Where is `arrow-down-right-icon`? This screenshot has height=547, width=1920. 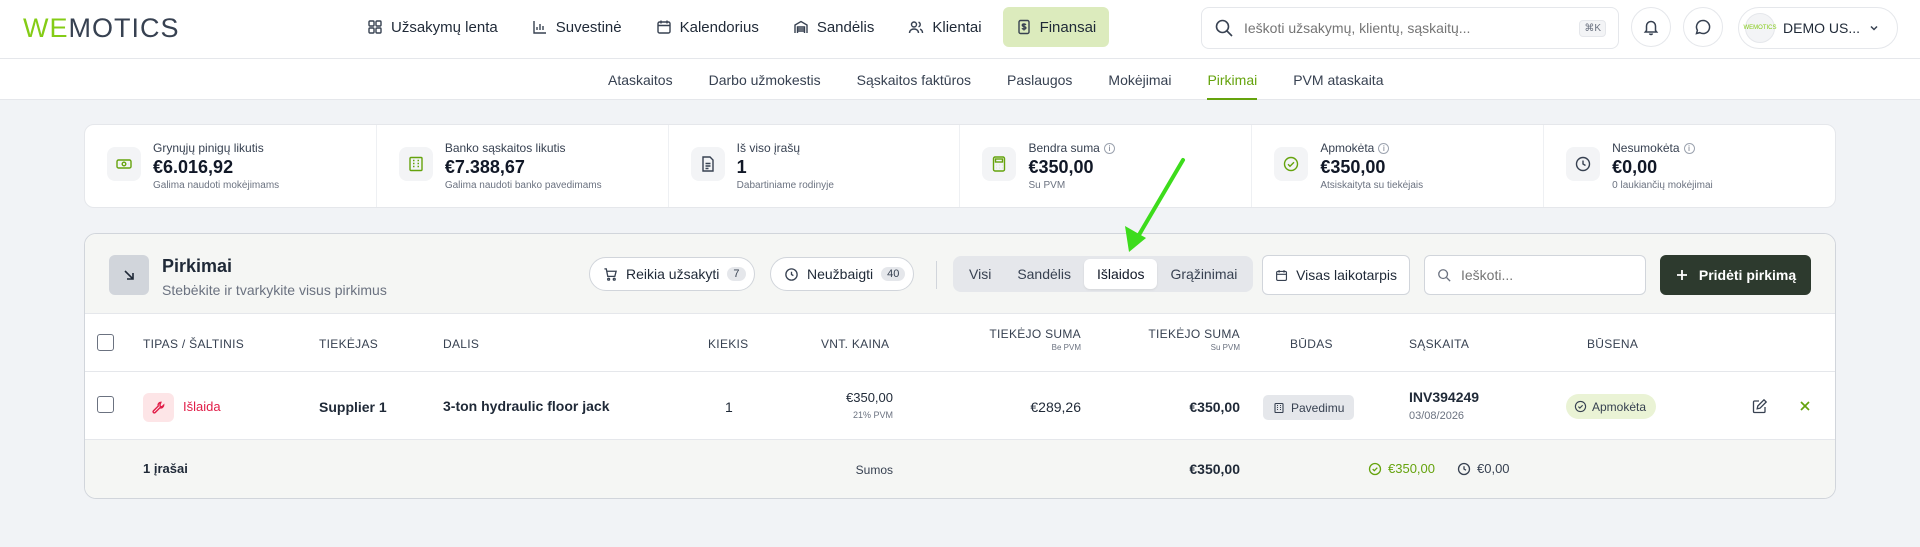
arrow-down-right-icon is located at coordinates (129, 275).